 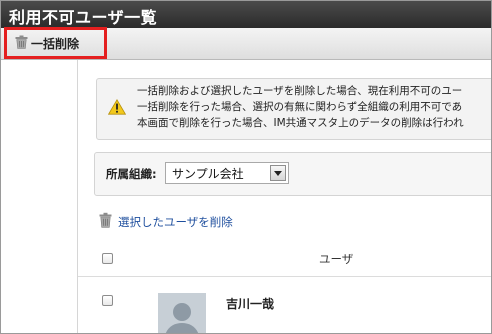 What do you see at coordinates (55, 43) in the screenshot?
I see `bulk-delete-label: 一括削除` at bounding box center [55, 43].